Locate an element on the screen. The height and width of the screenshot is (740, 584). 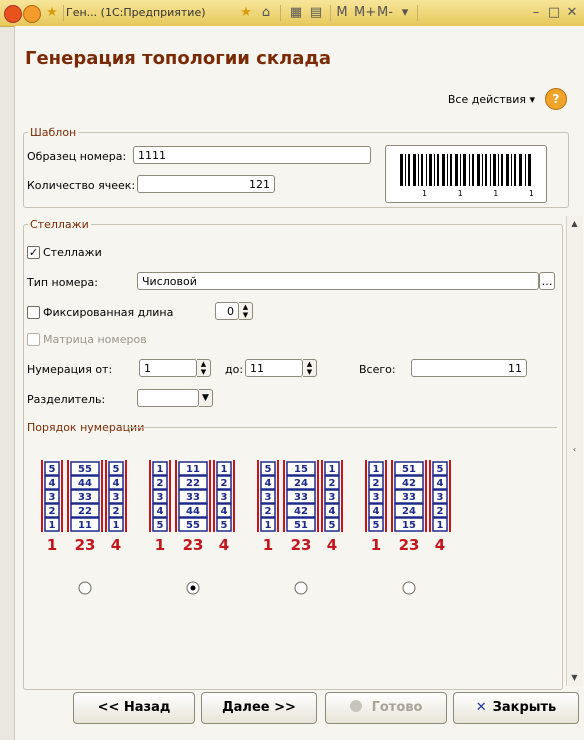
separator-select is located at coordinates (168, 398).